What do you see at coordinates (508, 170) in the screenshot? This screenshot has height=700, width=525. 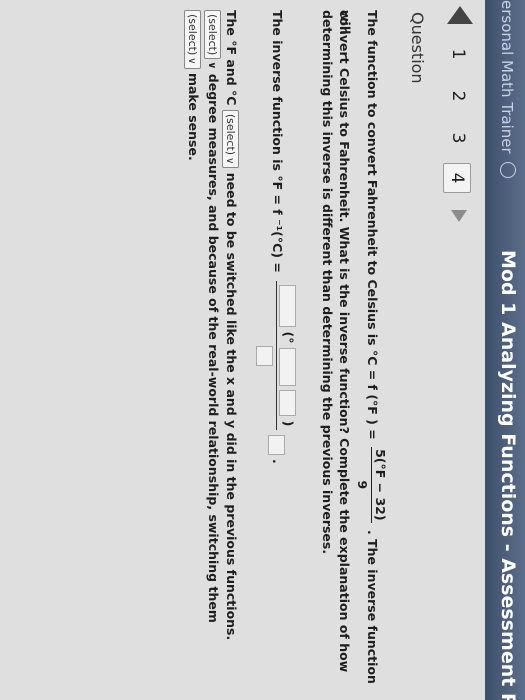 I see `brand-logo-icon` at bounding box center [508, 170].